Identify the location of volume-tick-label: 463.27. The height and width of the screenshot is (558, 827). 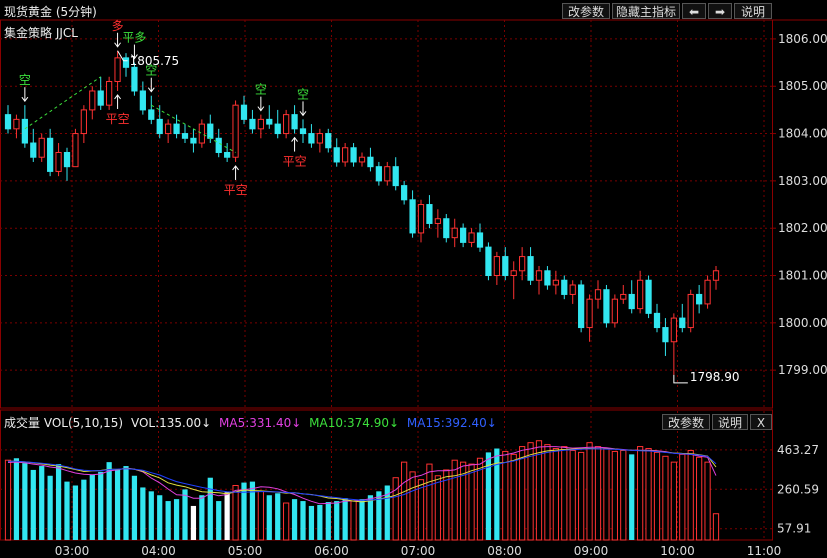
(798, 450).